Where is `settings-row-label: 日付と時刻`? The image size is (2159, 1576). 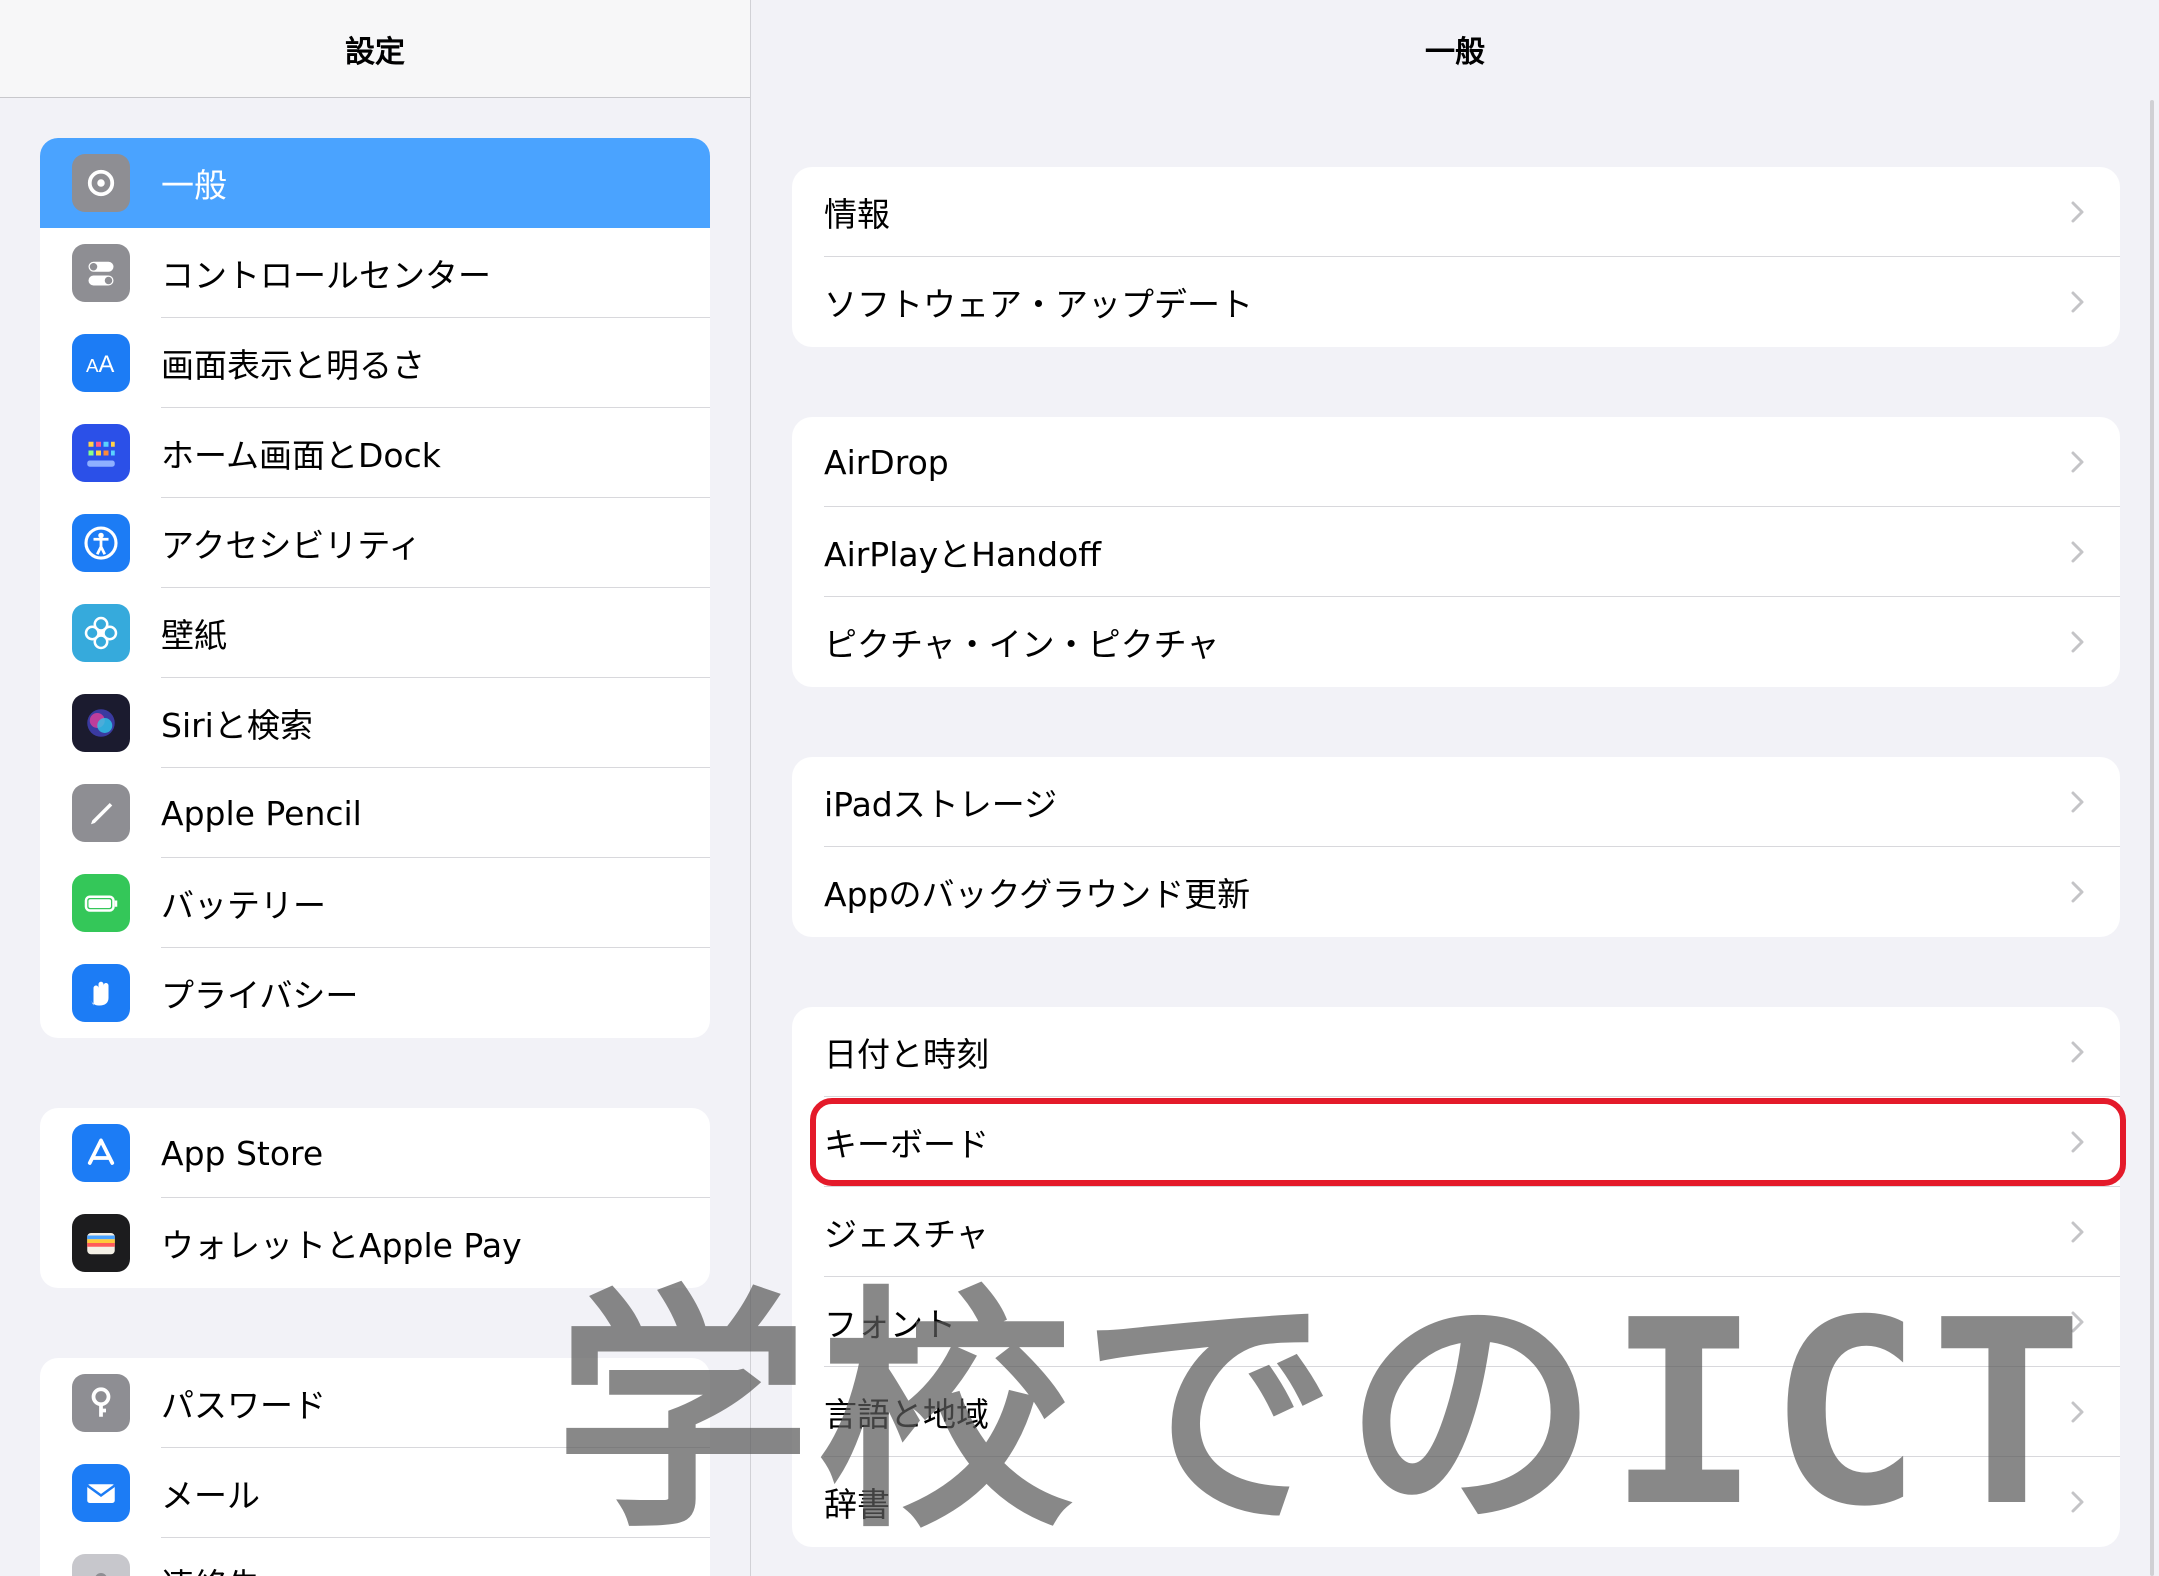 settings-row-label: 日付と時刻 is located at coordinates (906, 1054).